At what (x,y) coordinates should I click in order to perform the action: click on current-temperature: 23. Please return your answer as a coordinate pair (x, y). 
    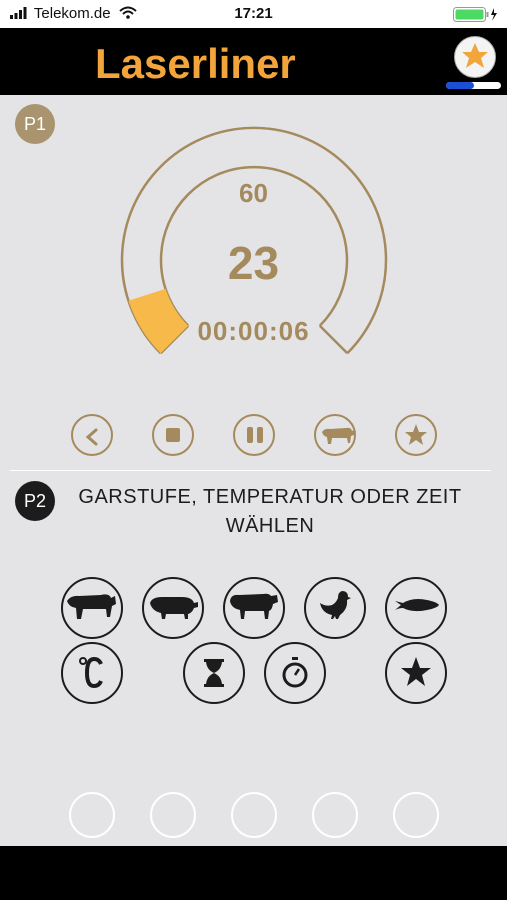
    Looking at the image, I should click on (253, 263).